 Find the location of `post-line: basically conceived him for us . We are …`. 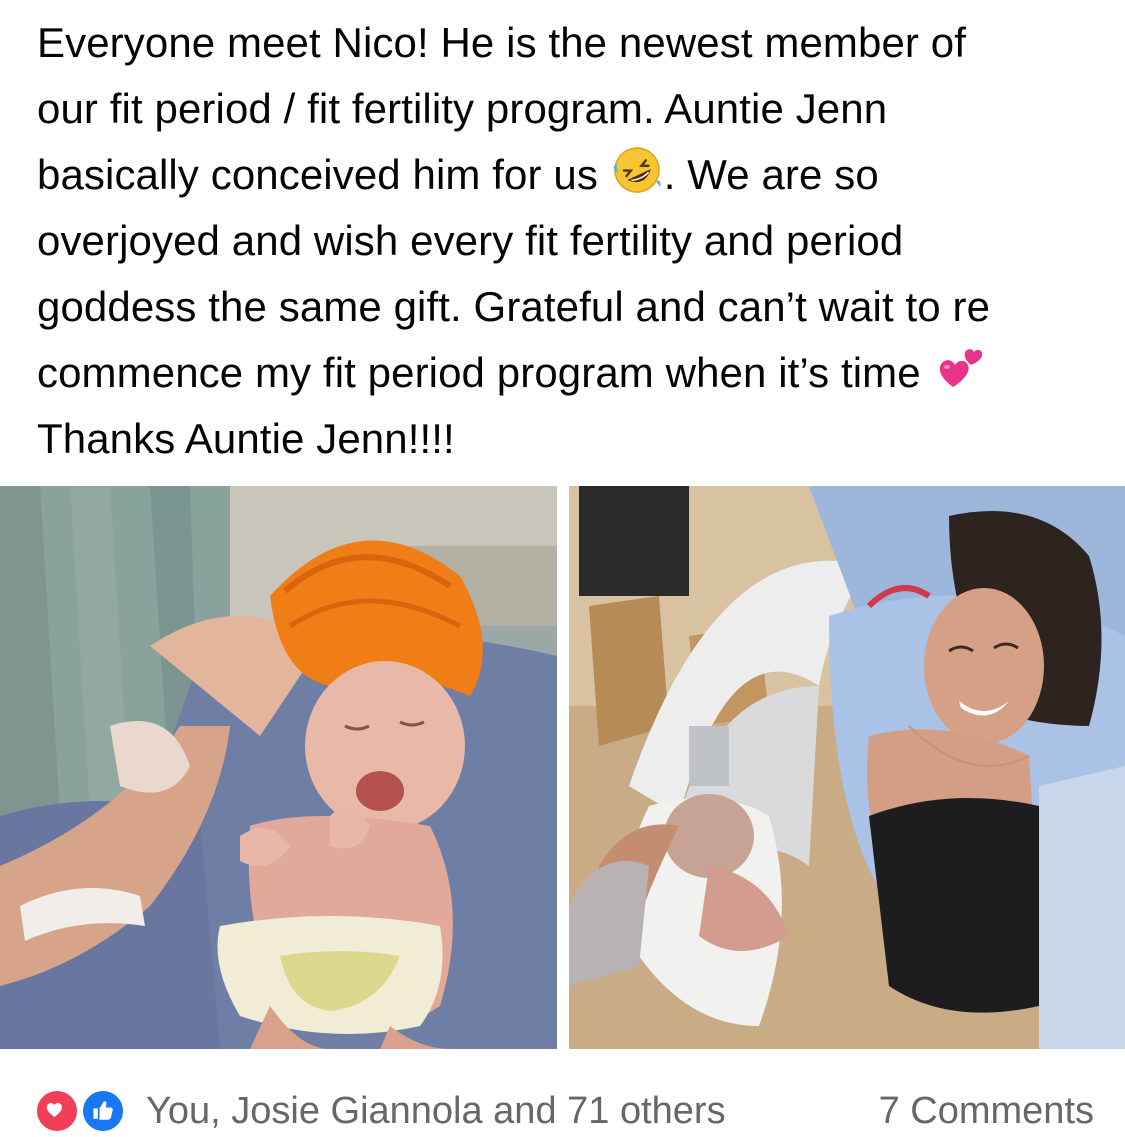

post-line: basically conceived him for us . We are … is located at coordinates (569, 175).